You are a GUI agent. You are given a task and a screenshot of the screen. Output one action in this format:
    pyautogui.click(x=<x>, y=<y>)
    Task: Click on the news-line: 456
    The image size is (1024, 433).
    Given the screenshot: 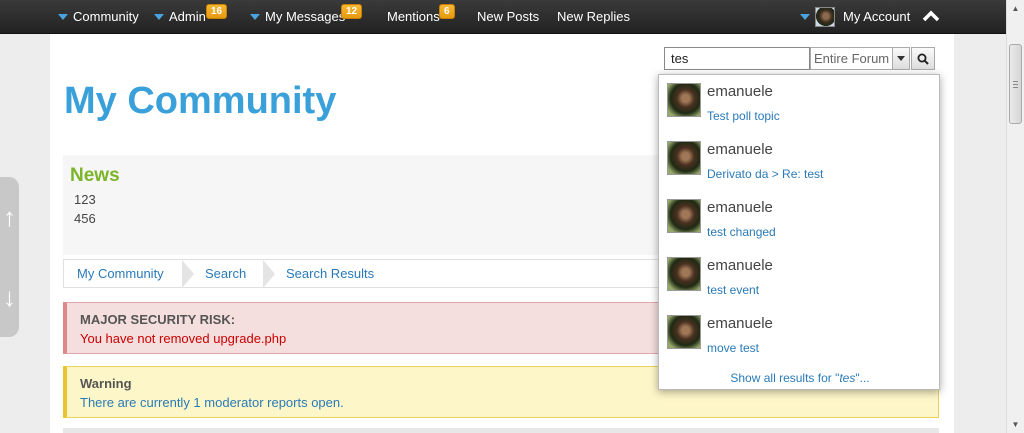 What is the action you would take?
    pyautogui.click(x=85, y=218)
    